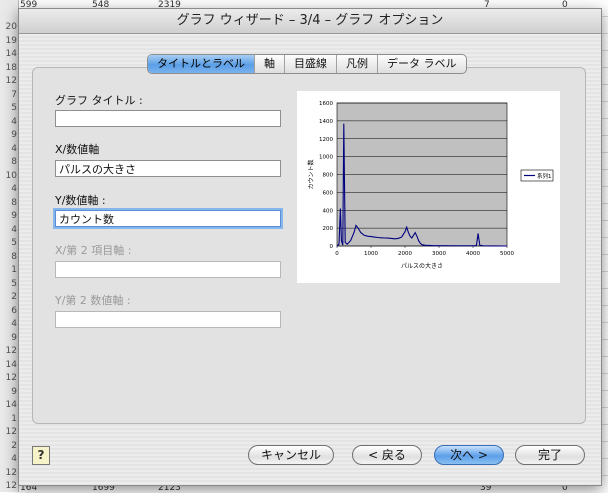 The width and height of the screenshot is (608, 493). What do you see at coordinates (326, 158) in the screenshot?
I see `y-tick-label: 1000` at bounding box center [326, 158].